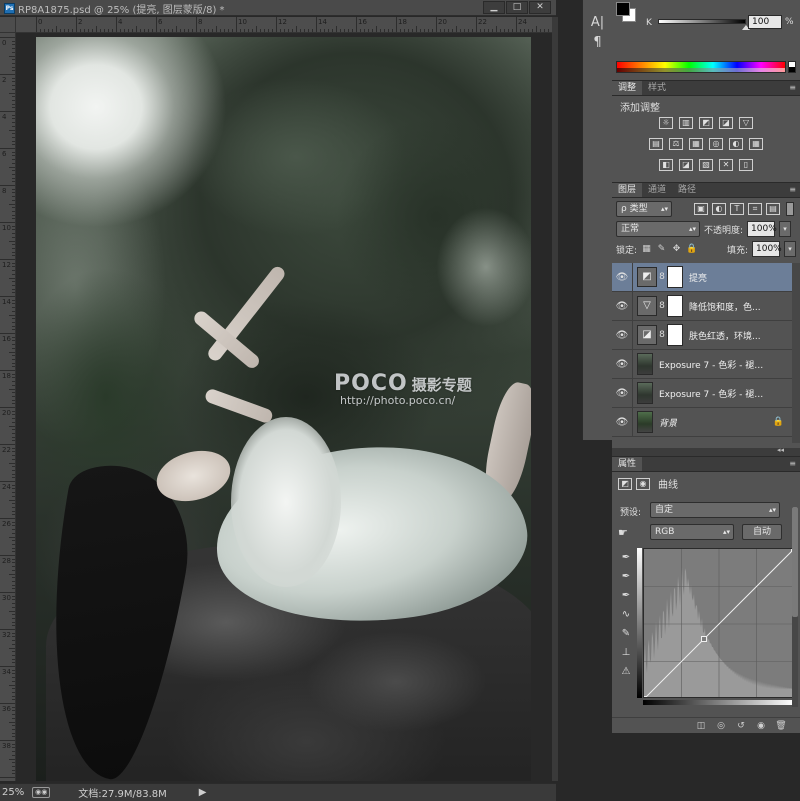  I want to click on layer-row: 👁 ◩ 8 提亮, so click(706, 277).